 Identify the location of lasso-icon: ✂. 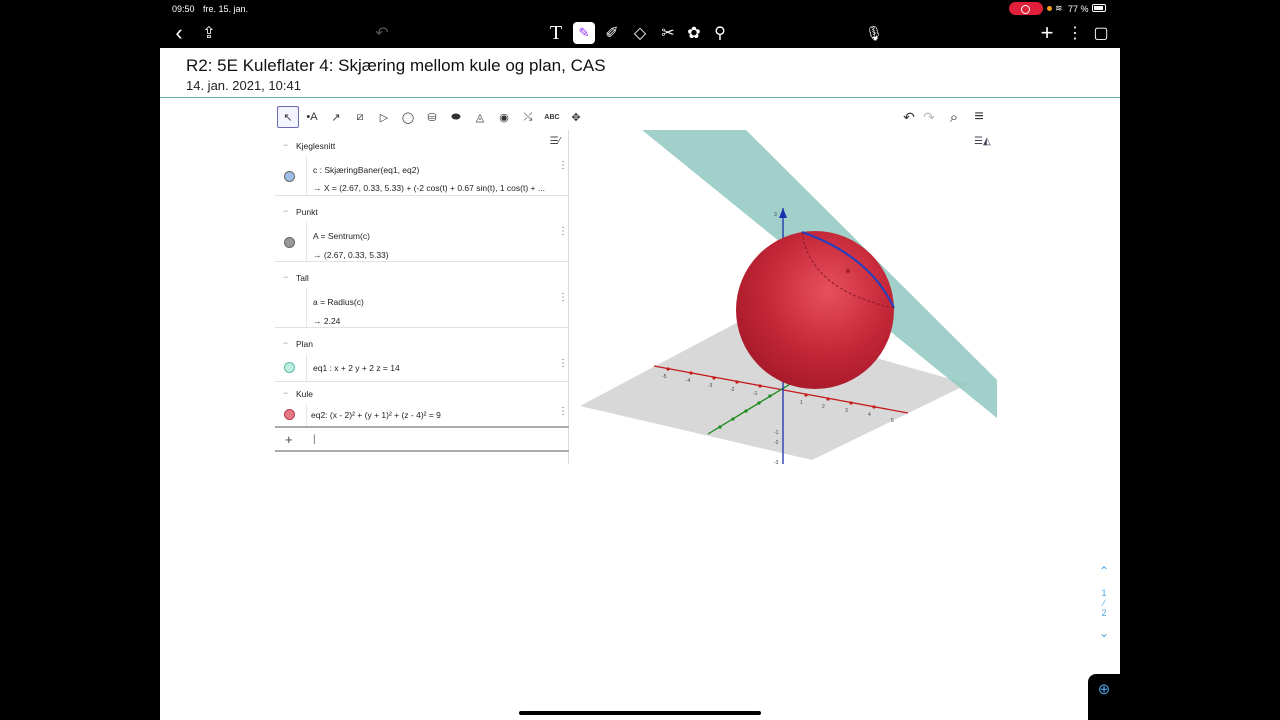
(668, 33).